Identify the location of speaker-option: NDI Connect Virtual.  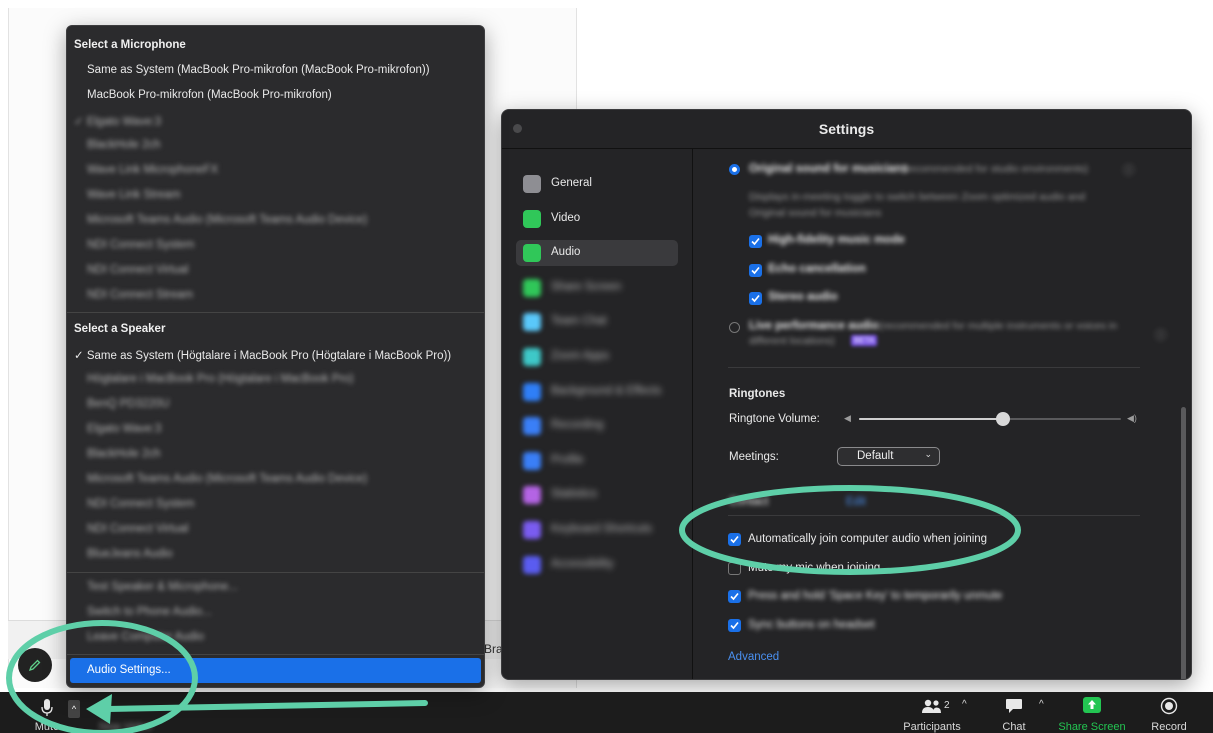
(137, 529).